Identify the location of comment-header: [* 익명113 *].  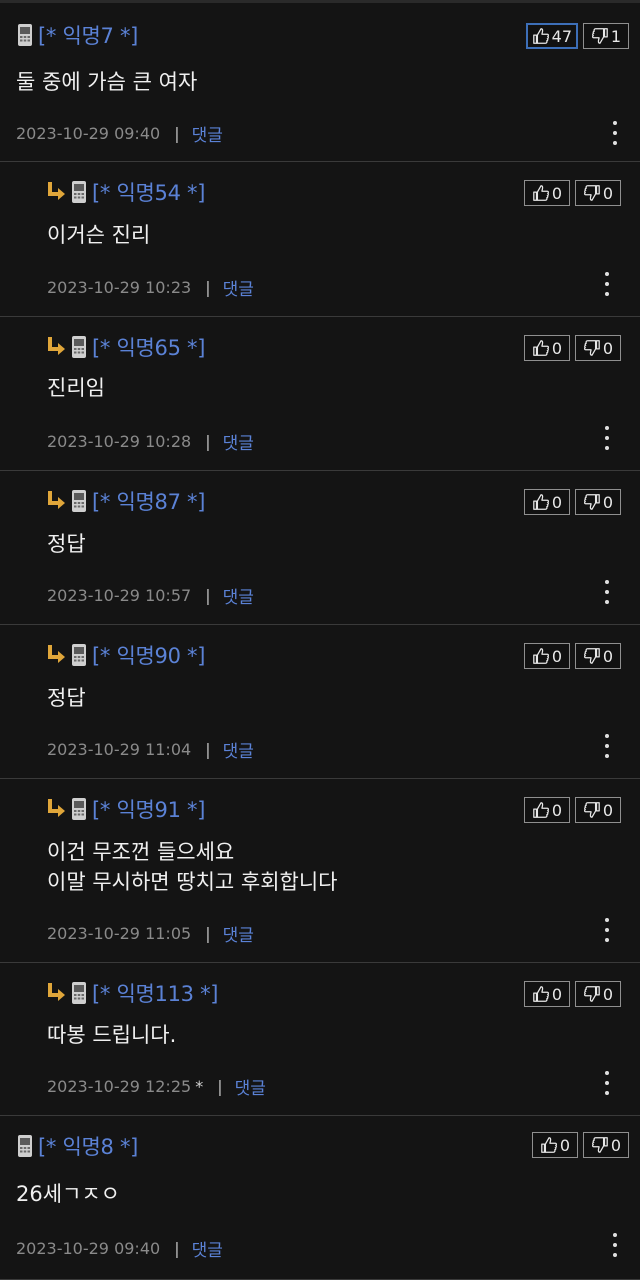
(132, 993).